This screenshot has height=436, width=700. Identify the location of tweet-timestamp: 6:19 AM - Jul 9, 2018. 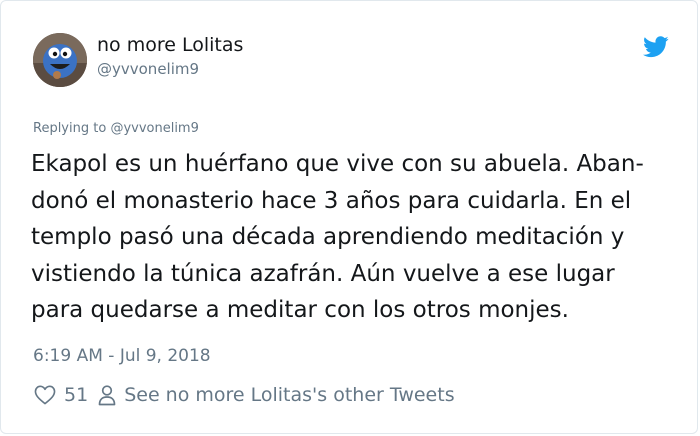
(122, 356).